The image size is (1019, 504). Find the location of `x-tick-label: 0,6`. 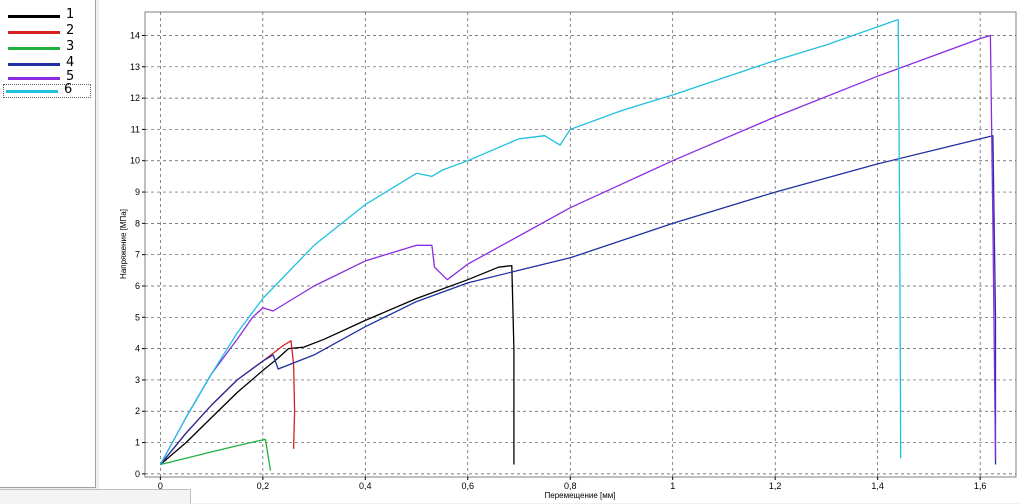

x-tick-label: 0,6 is located at coordinates (468, 486).